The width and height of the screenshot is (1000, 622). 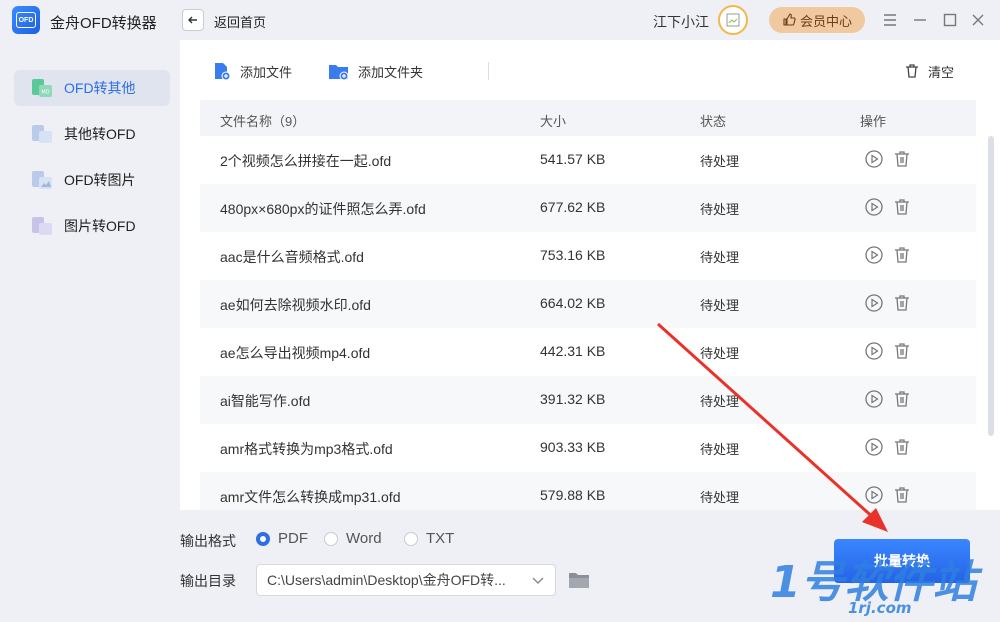 What do you see at coordinates (920, 20) in the screenshot?
I see `minimize-icon` at bounding box center [920, 20].